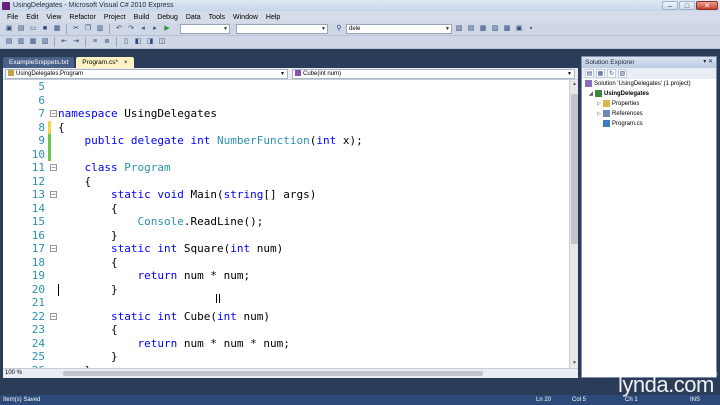  I want to click on properties-folder-icon, so click(606, 103).